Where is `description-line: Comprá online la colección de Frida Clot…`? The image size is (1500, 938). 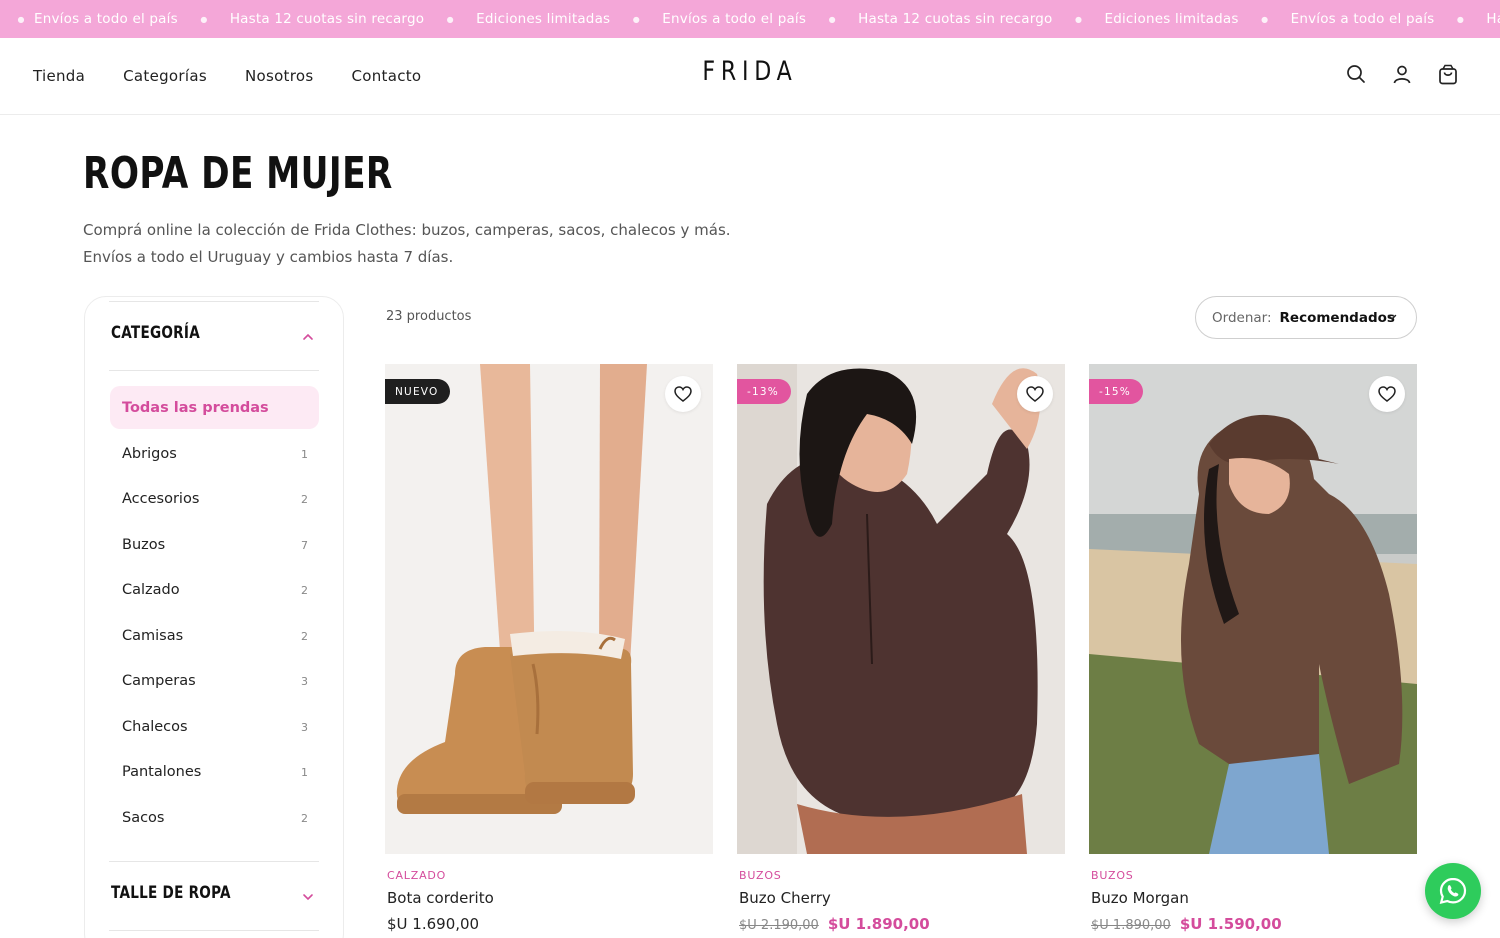 description-line: Comprá online la colección de Frida Clot… is located at coordinates (407, 230).